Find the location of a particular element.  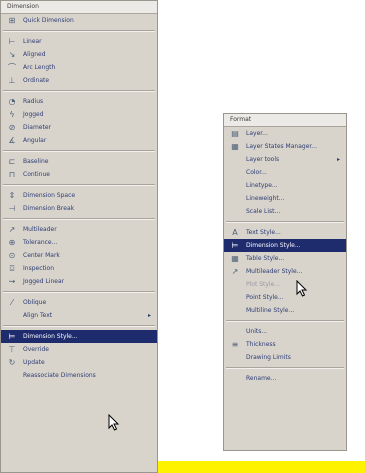

dimension-menu-item-jogged-linear: ⇝ Jogged Linear is located at coordinates (79, 281).